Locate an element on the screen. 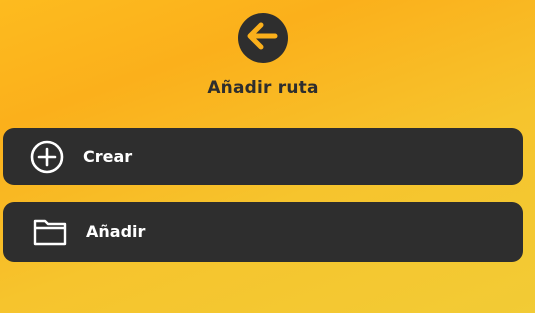  folder-icon is located at coordinates (50, 232).